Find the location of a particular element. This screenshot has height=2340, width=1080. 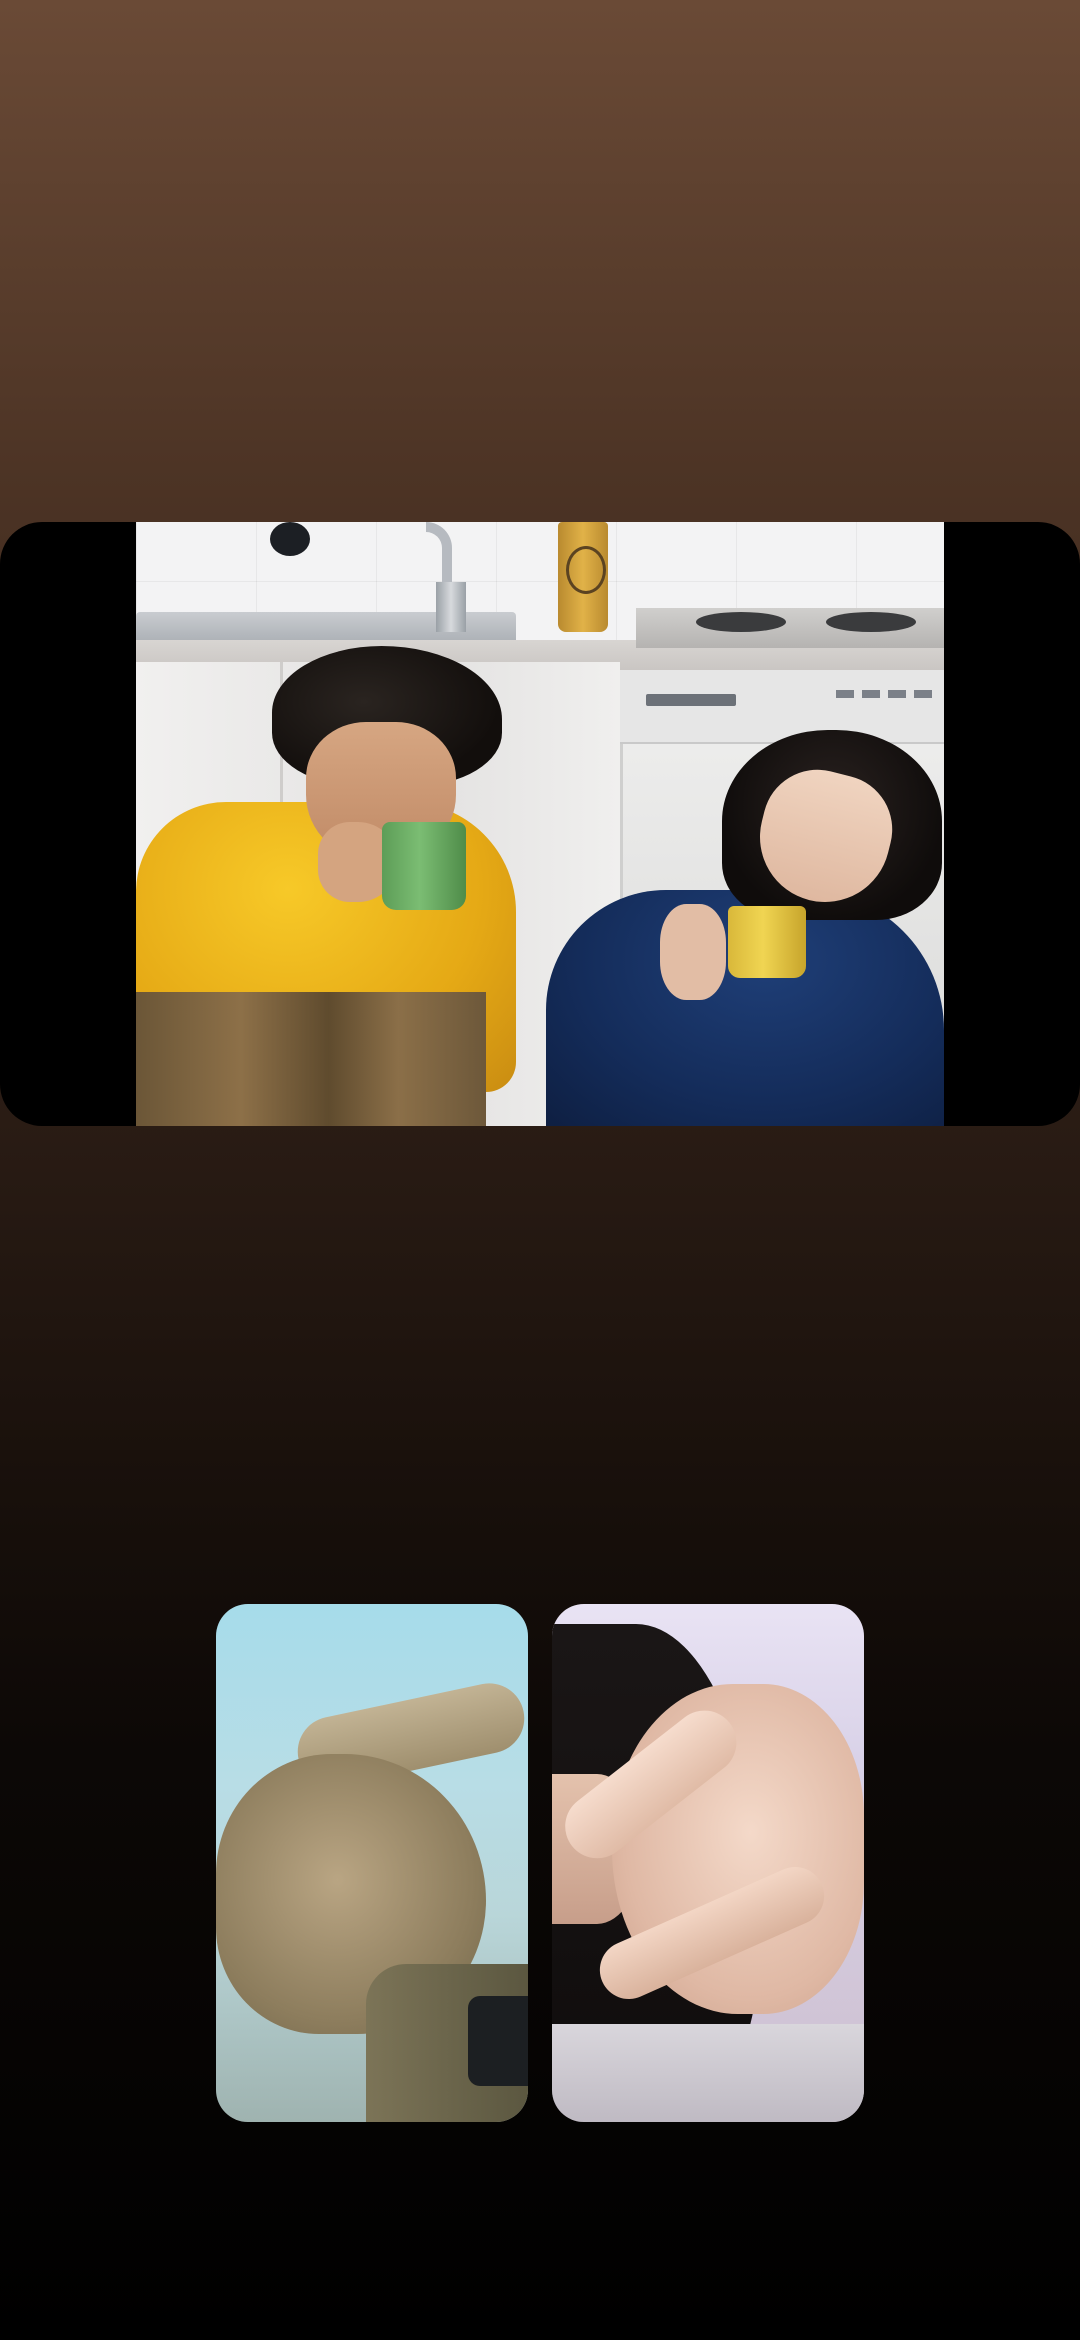

yellow-mug is located at coordinates (767, 942).